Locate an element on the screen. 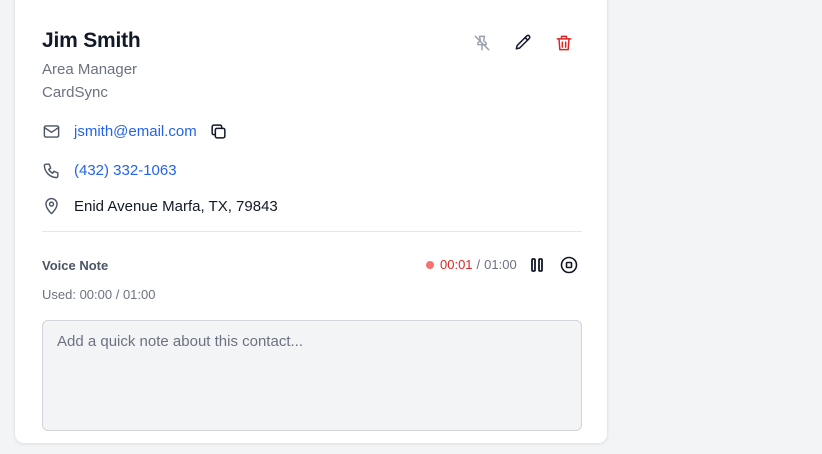 Image resolution: width=822 pixels, height=454 pixels. stop-icon is located at coordinates (569, 265).